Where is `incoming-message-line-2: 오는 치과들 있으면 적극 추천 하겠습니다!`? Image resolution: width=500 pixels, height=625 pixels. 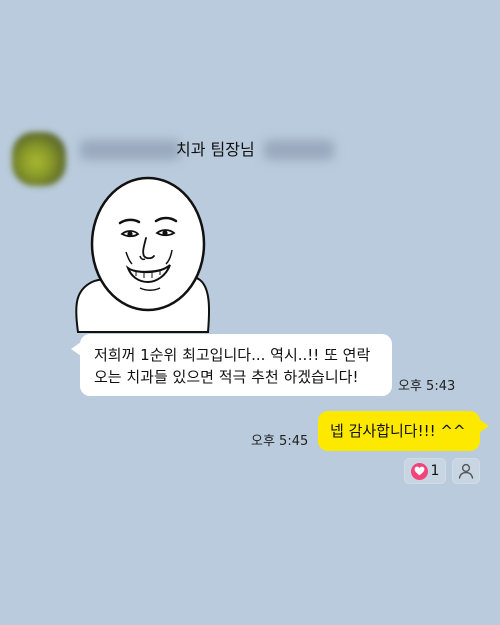 incoming-message-line-2: 오는 치과들 있으면 적극 추천 하겠습니다! is located at coordinates (226, 377).